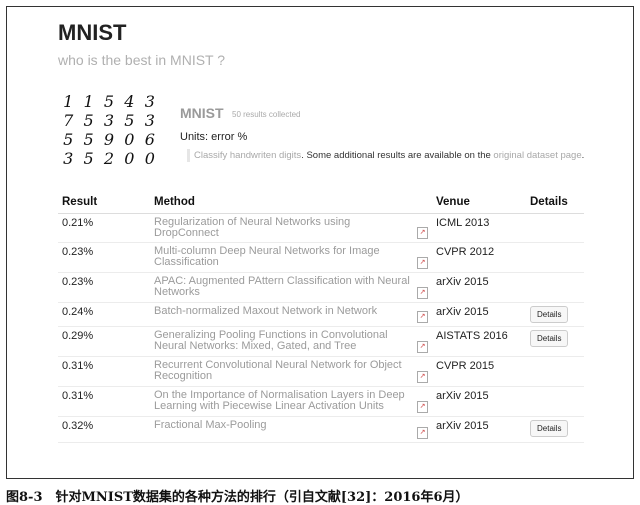  I want to click on header-method: Method, so click(291, 202).